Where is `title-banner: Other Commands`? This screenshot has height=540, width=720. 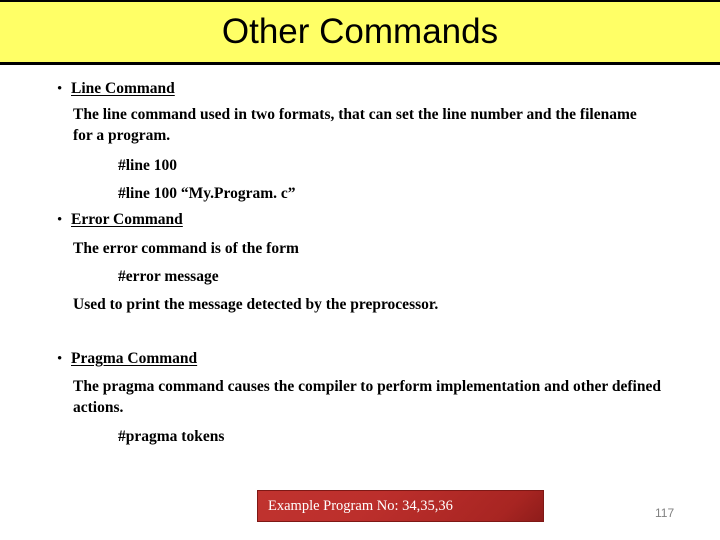 title-banner: Other Commands is located at coordinates (360, 32).